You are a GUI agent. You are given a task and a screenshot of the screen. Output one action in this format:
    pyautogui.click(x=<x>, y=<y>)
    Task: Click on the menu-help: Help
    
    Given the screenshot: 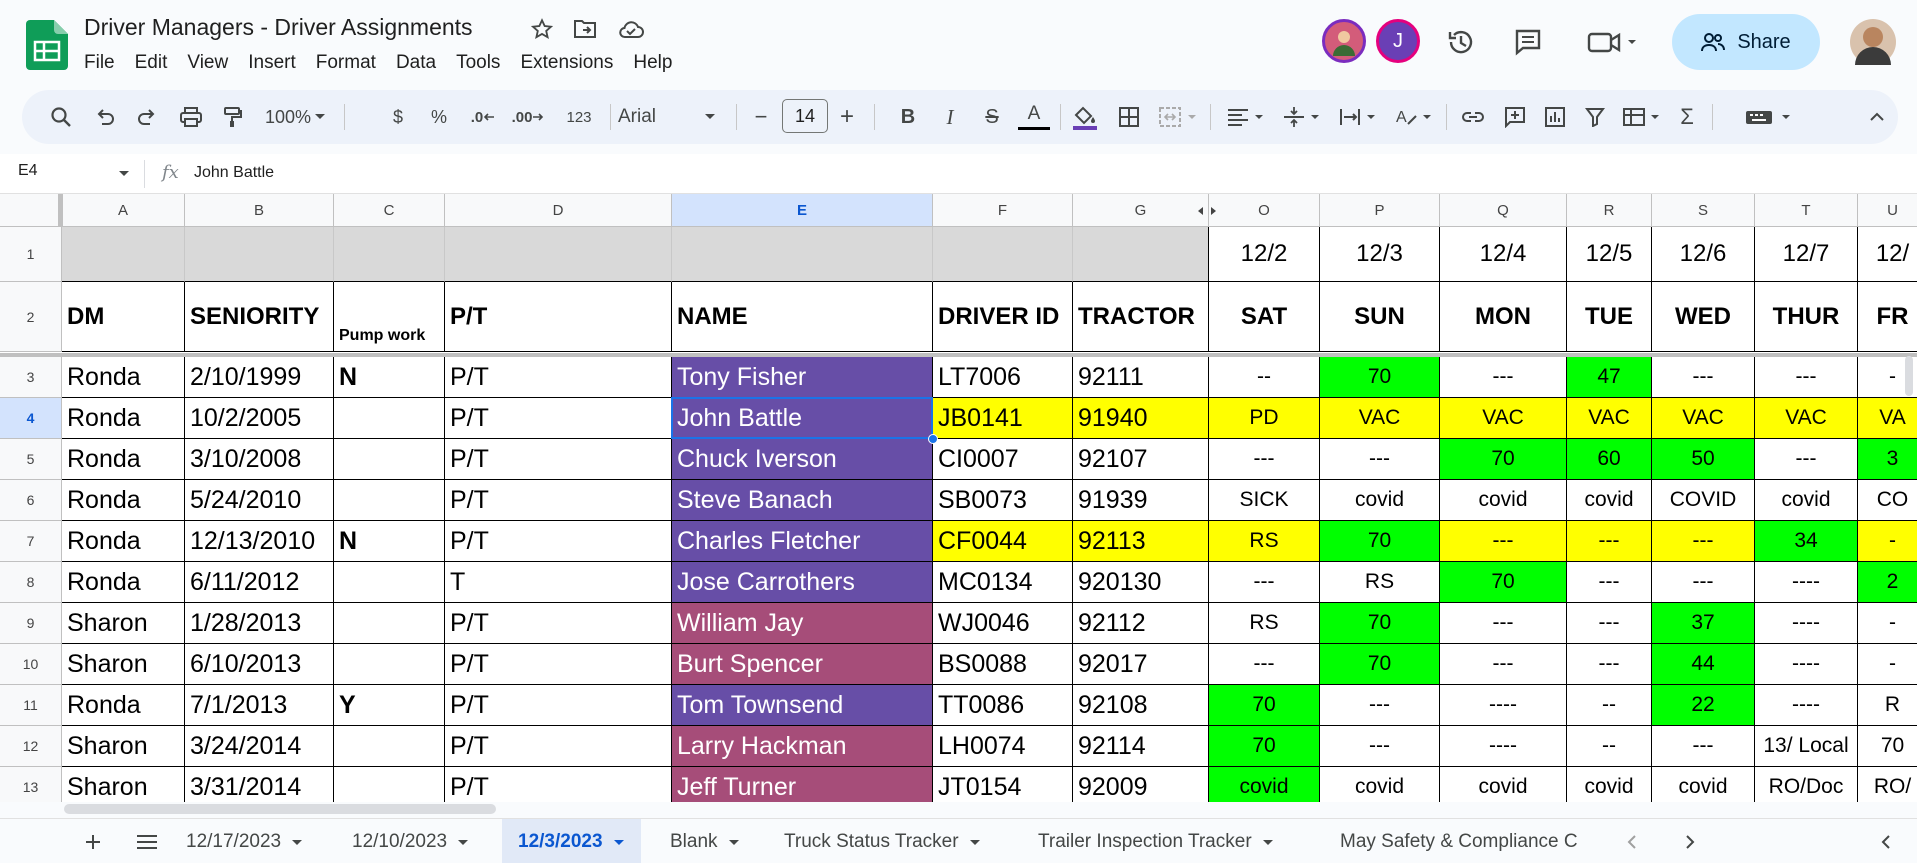 What is the action you would take?
    pyautogui.click(x=652, y=63)
    